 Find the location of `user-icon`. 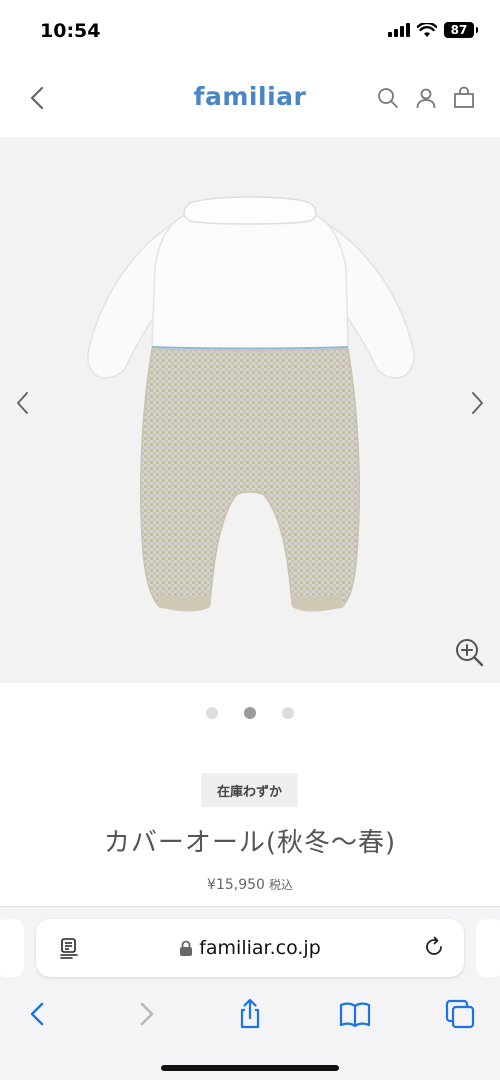

user-icon is located at coordinates (426, 98).